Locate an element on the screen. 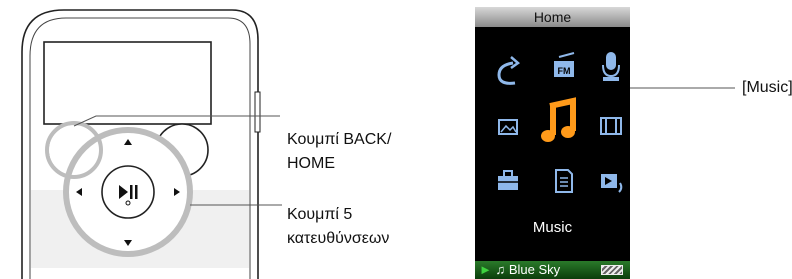 The width and height of the screenshot is (792, 279). music-callout-label: [Music] is located at coordinates (767, 87).